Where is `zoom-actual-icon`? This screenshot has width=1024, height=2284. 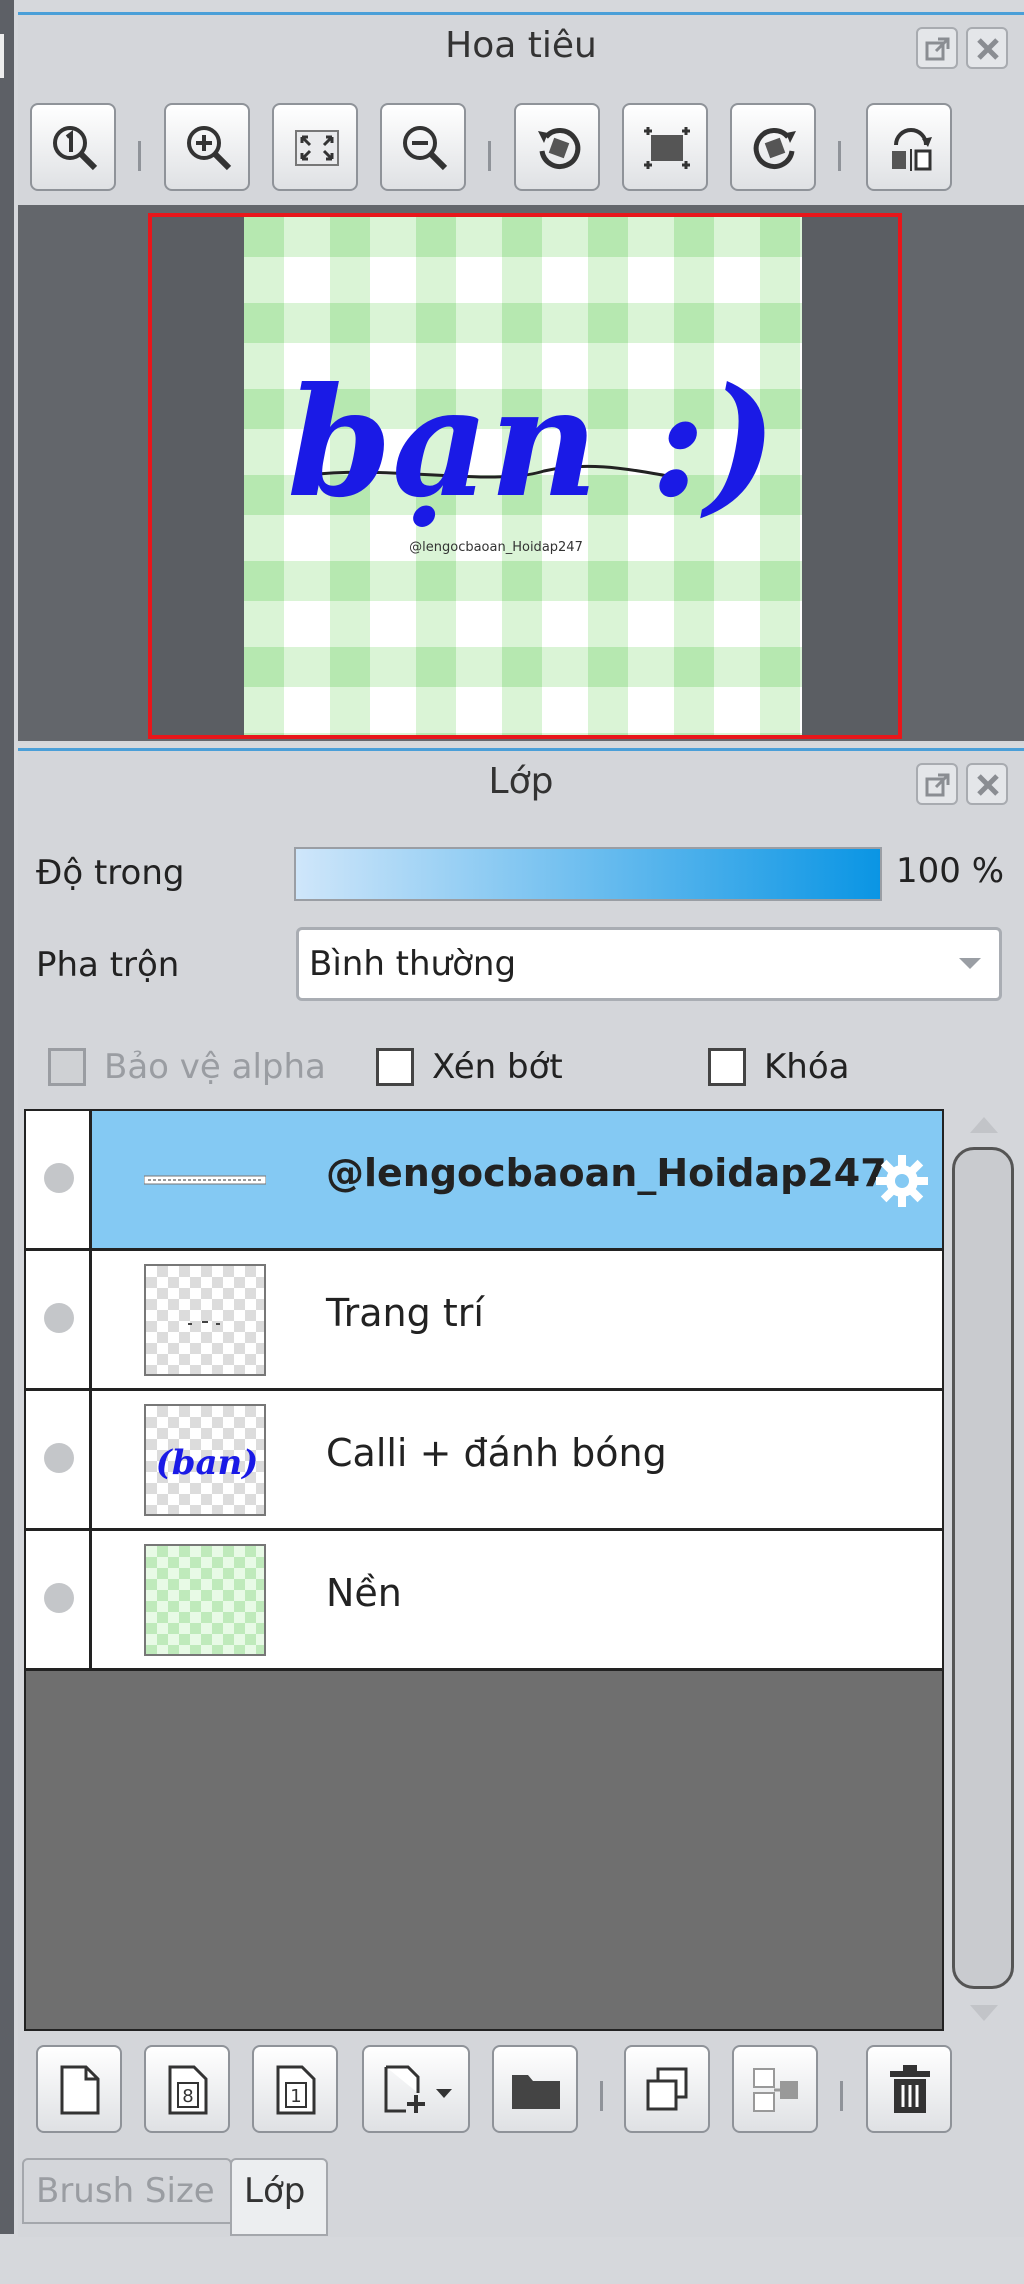
zoom-actual-icon is located at coordinates (75, 148).